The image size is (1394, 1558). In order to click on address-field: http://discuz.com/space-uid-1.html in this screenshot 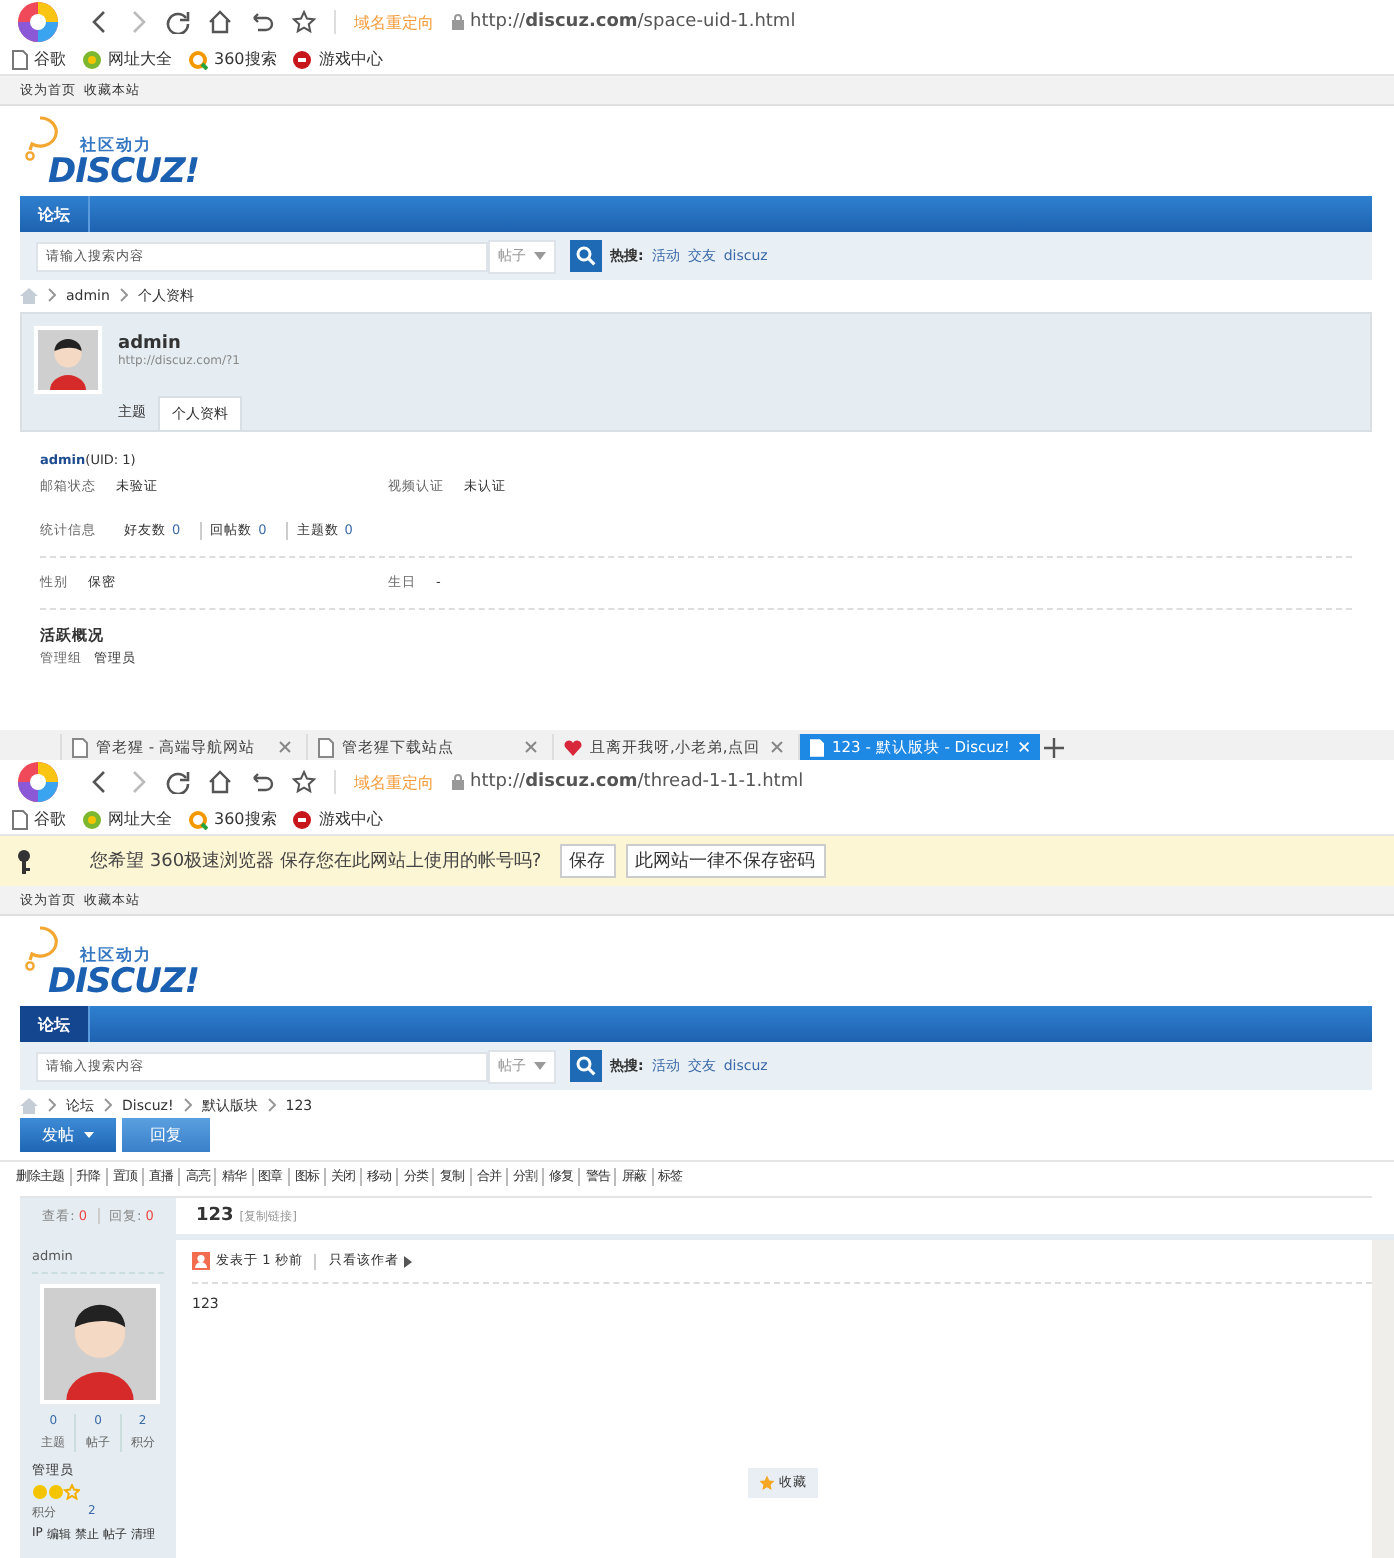, I will do `click(633, 22)`.